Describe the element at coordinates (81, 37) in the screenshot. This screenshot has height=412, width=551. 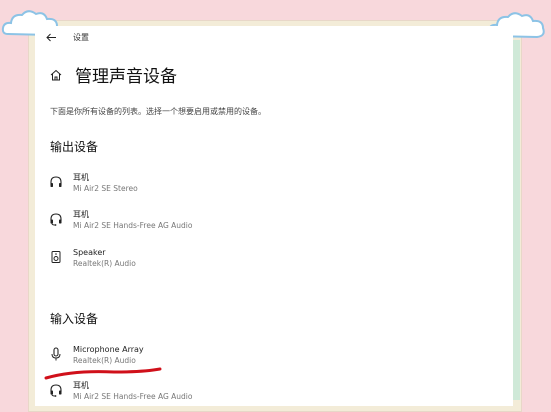
I see `window-title: 设置` at that location.